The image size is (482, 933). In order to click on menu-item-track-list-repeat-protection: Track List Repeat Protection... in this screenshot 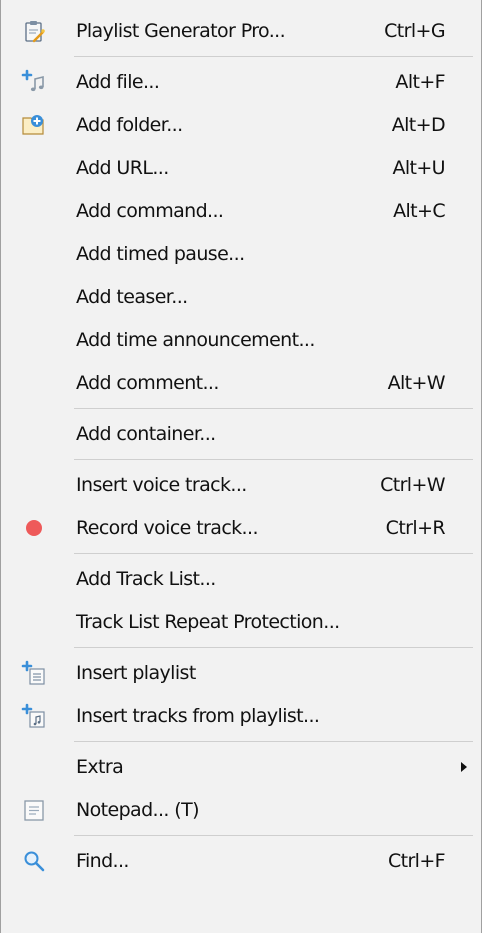, I will do `click(241, 621)`.